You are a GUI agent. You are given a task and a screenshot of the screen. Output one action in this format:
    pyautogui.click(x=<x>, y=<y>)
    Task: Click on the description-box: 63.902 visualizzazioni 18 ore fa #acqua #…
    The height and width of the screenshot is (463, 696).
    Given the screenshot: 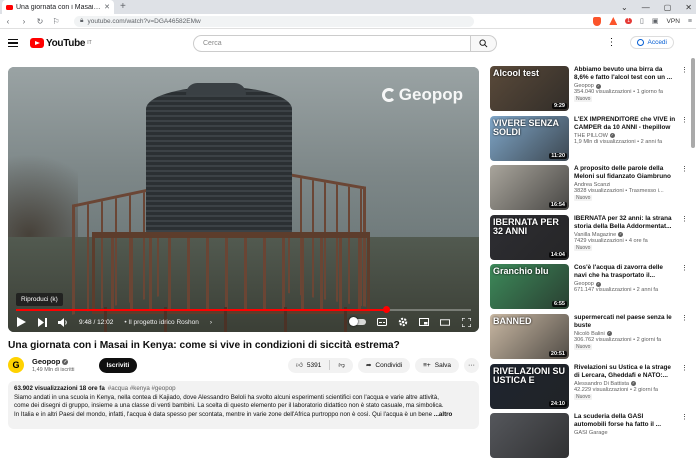 What is the action you would take?
    pyautogui.click(x=243, y=405)
    